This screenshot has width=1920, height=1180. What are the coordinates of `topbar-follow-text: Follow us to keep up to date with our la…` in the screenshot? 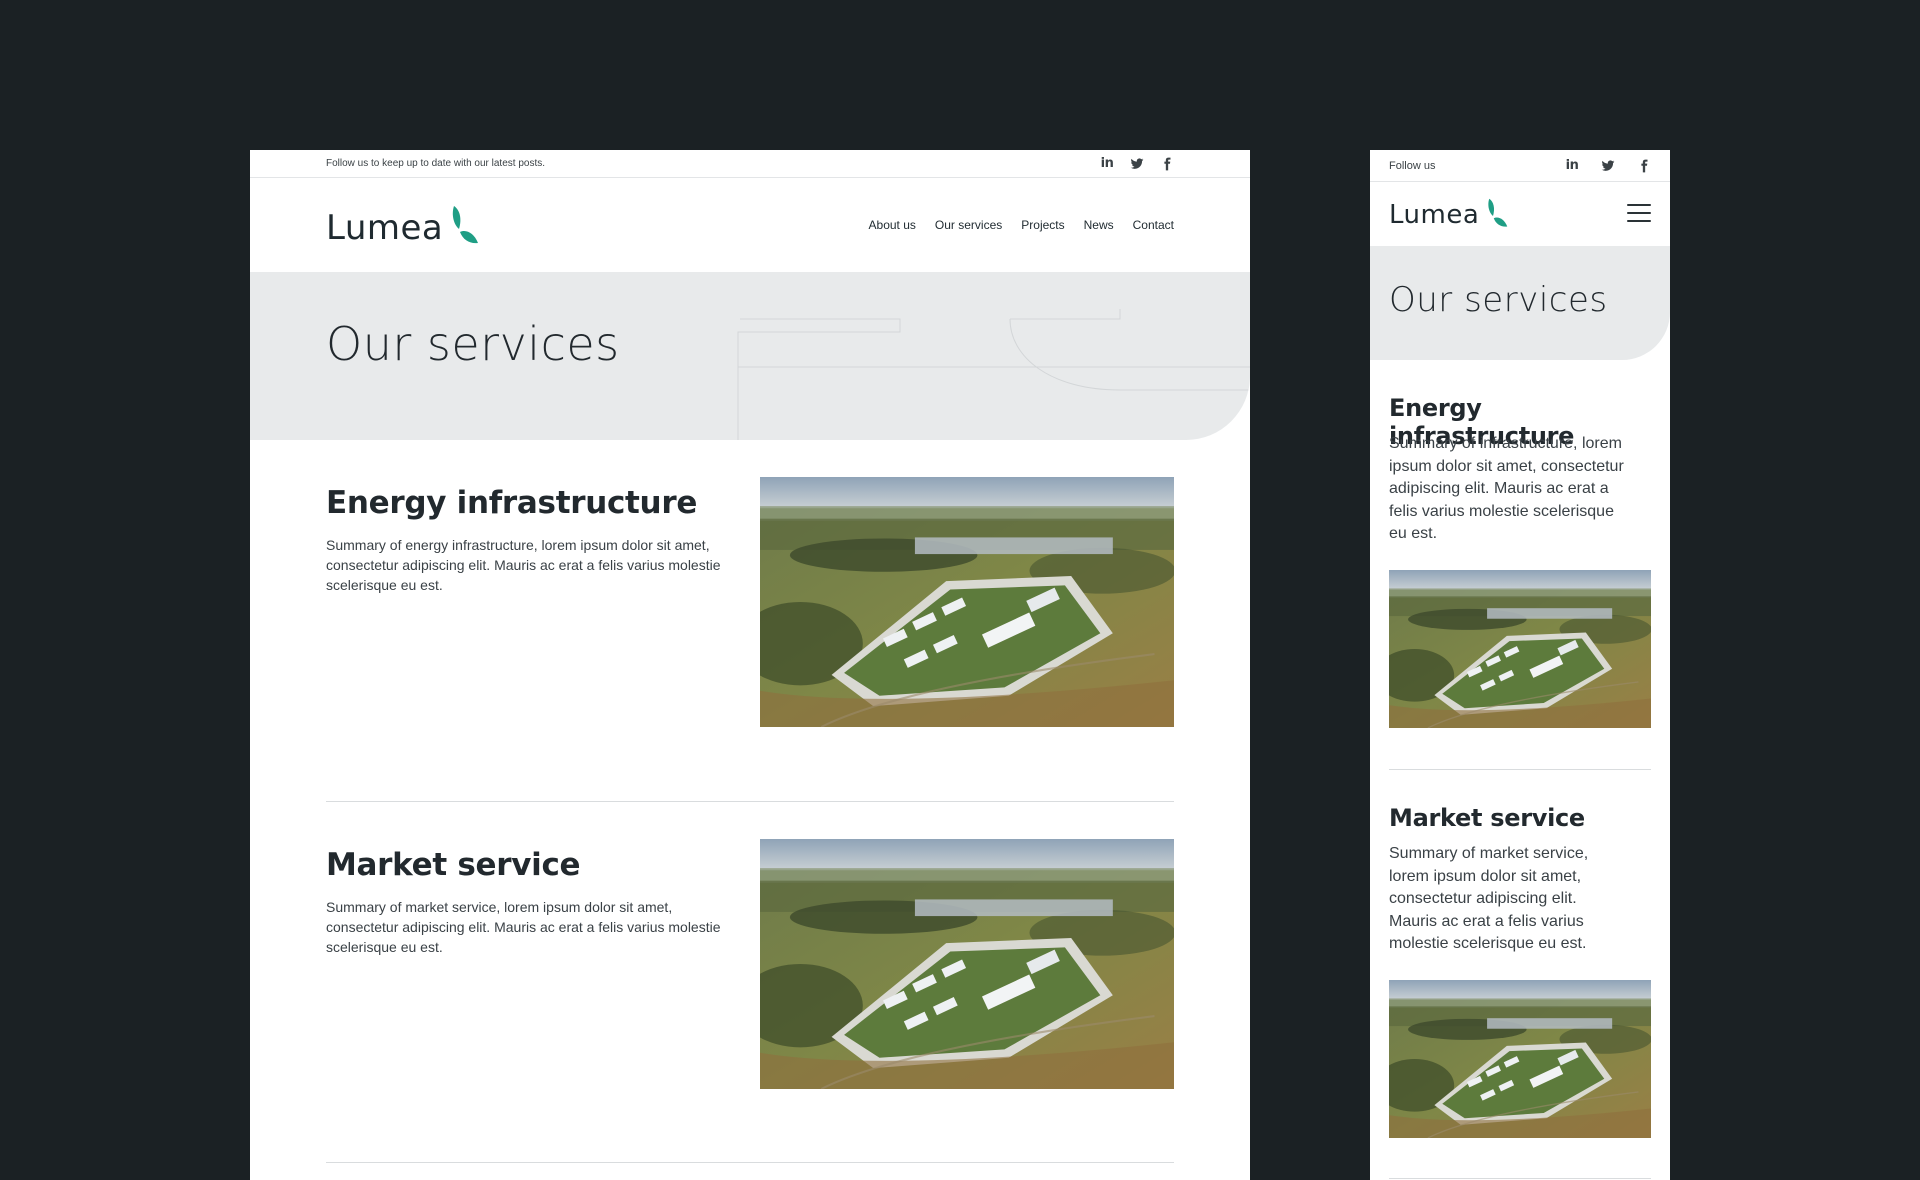 It's located at (436, 163).